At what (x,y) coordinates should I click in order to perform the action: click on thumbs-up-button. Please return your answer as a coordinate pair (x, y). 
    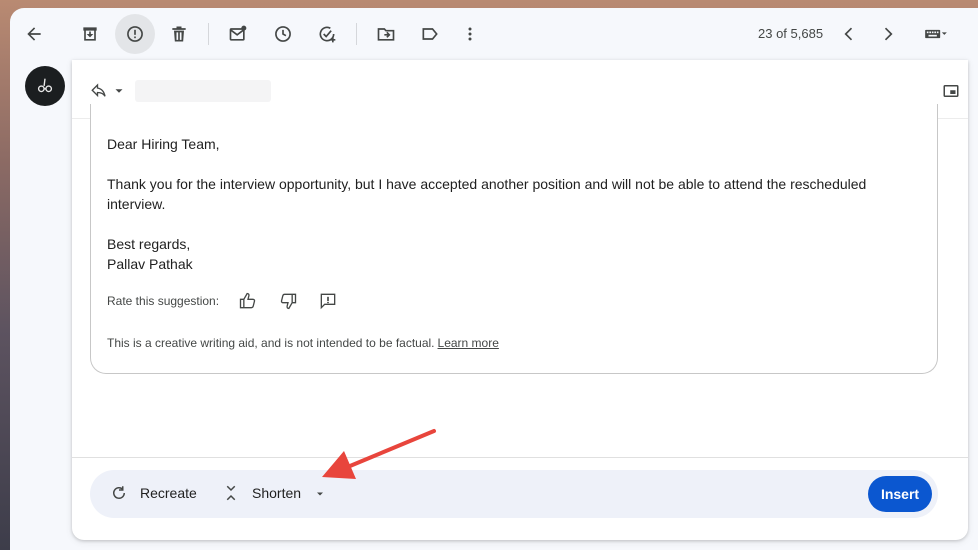
    Looking at the image, I should click on (248, 301).